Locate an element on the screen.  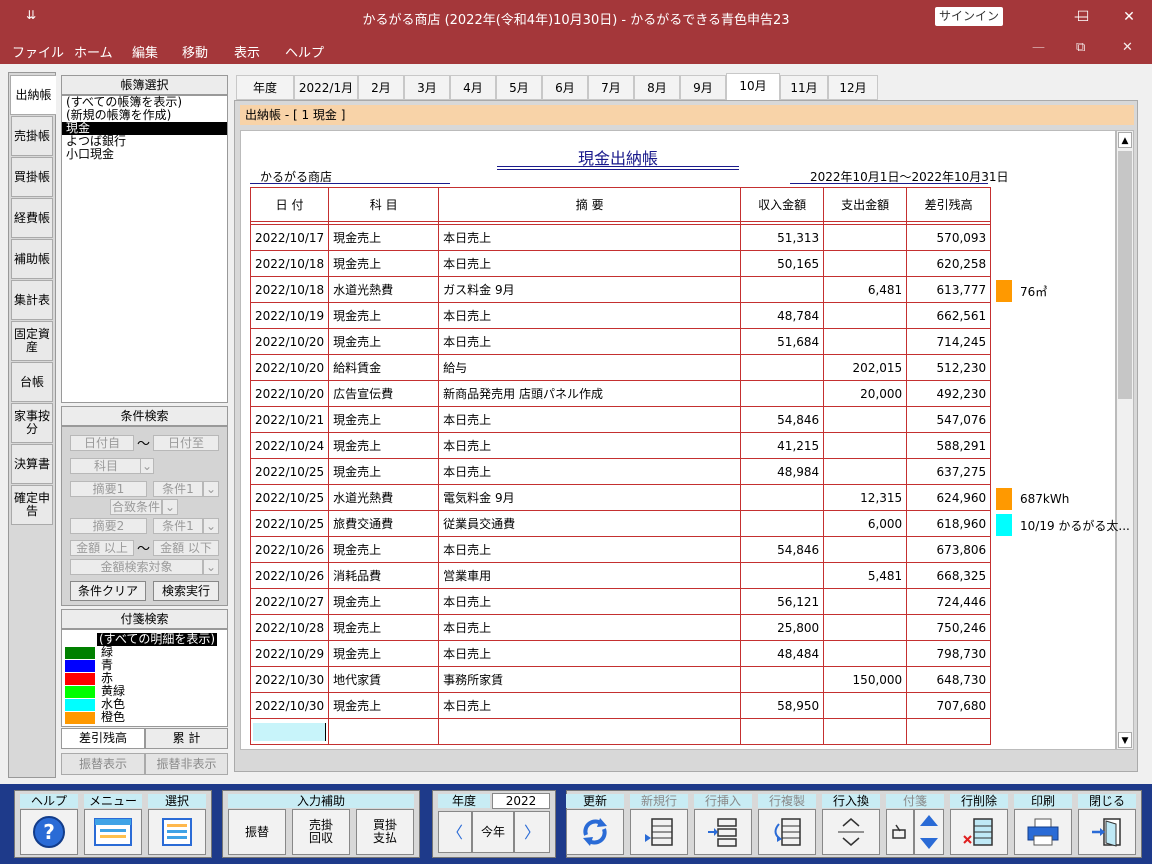
cell-income: 51,313 is located at coordinates (782, 237).